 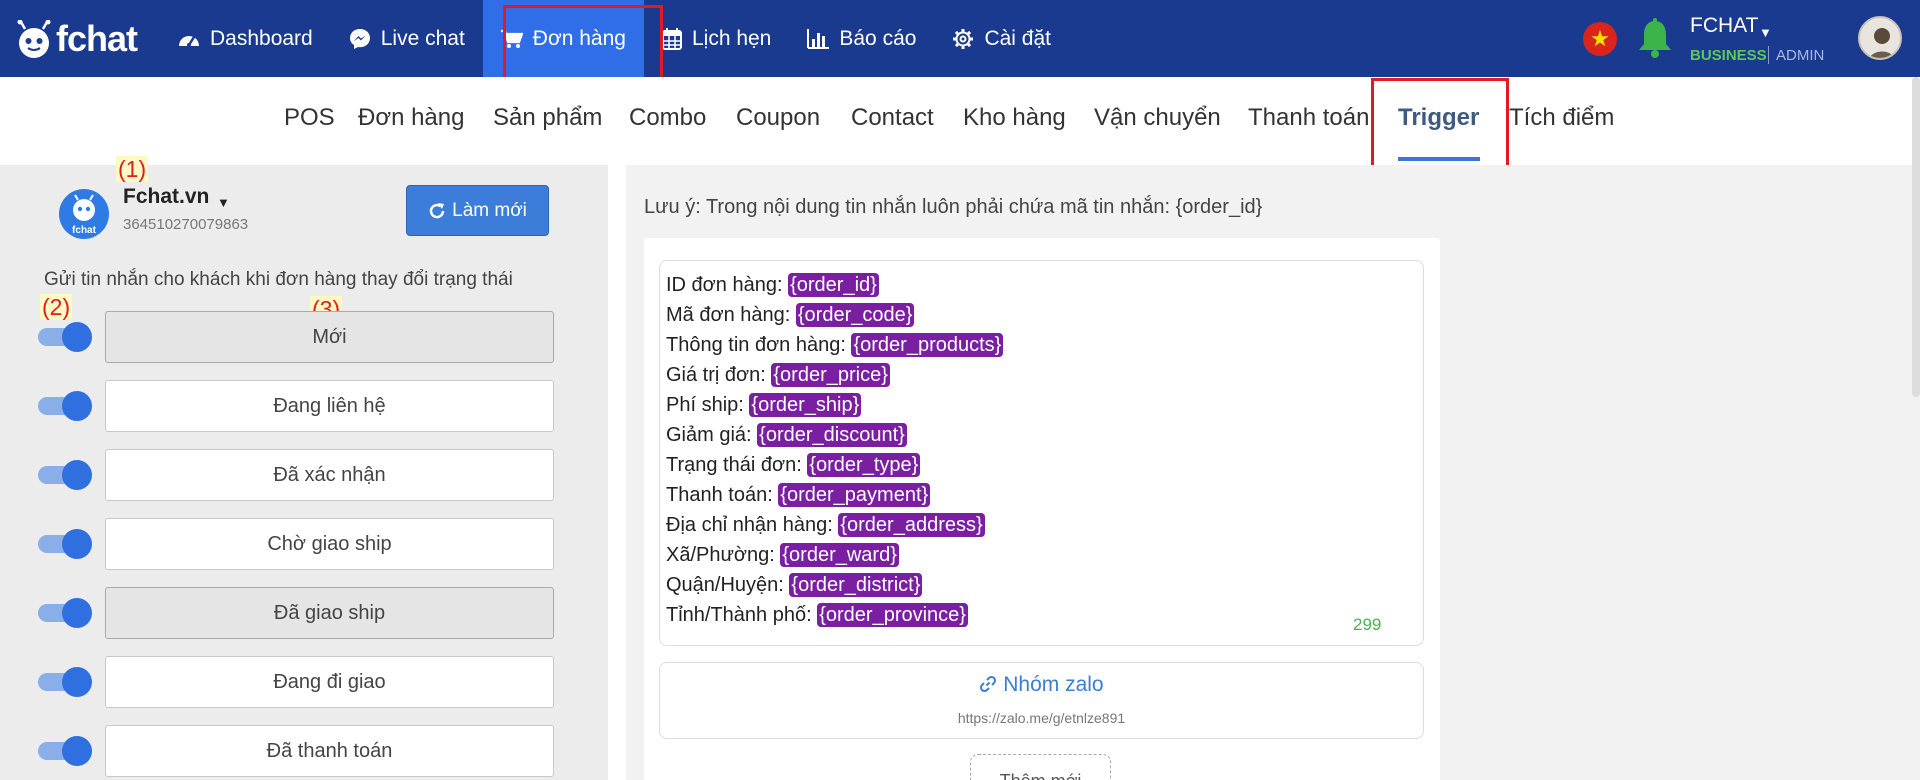 I want to click on nav-bao-cao: Báo cáo, so click(x=861, y=38).